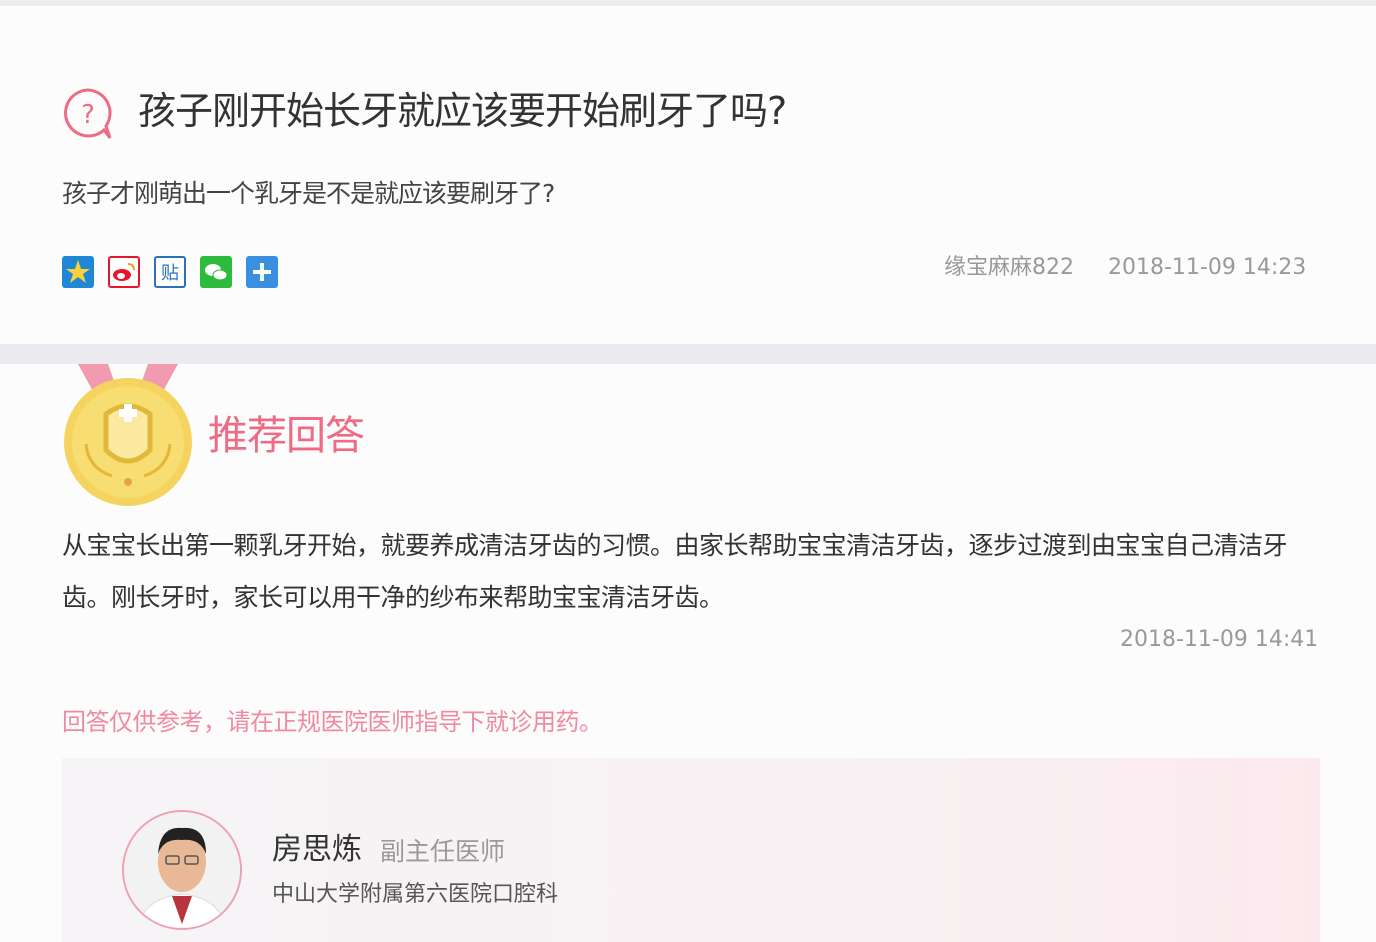  I want to click on recommended-answer-title: 推荐回答, so click(286, 436).